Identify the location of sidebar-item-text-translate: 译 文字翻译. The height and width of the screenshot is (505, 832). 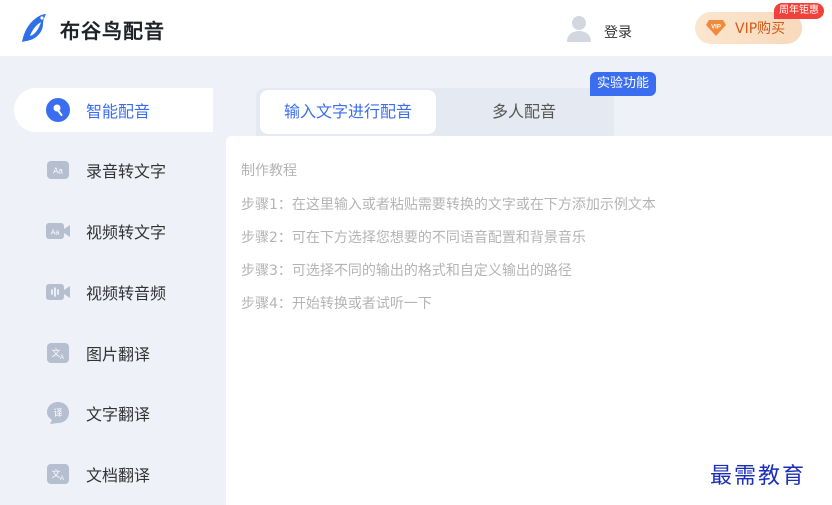
(113, 413).